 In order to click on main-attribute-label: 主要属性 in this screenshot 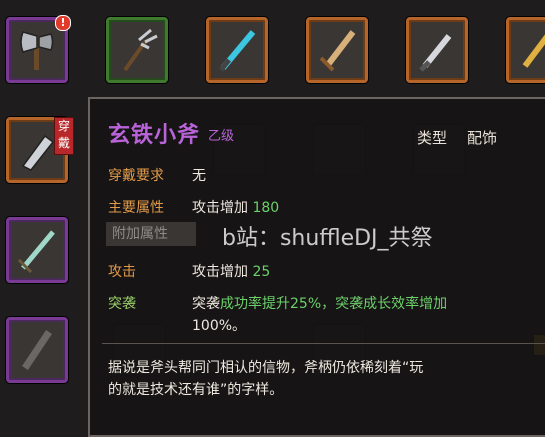, I will do `click(136, 208)`.